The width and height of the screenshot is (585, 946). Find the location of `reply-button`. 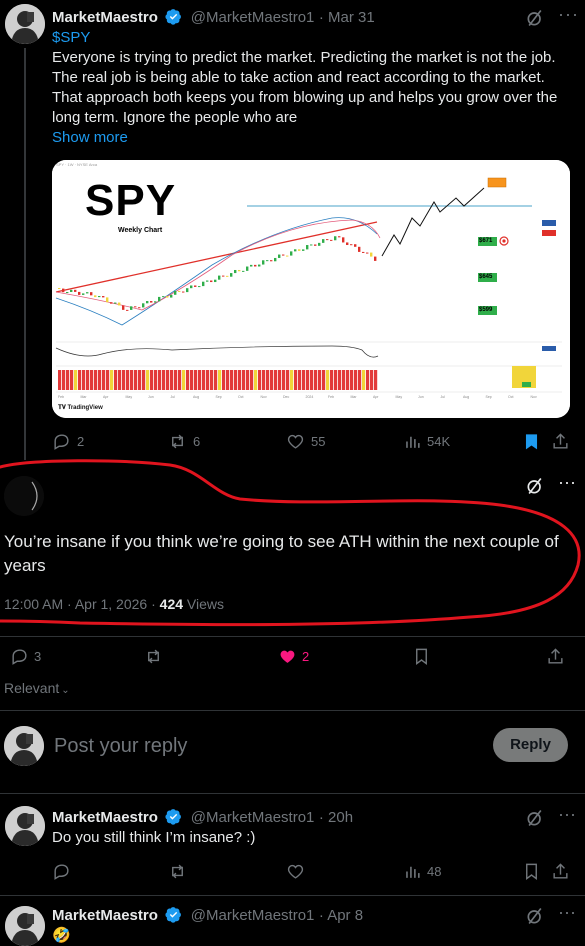

reply-button is located at coordinates (61, 871).